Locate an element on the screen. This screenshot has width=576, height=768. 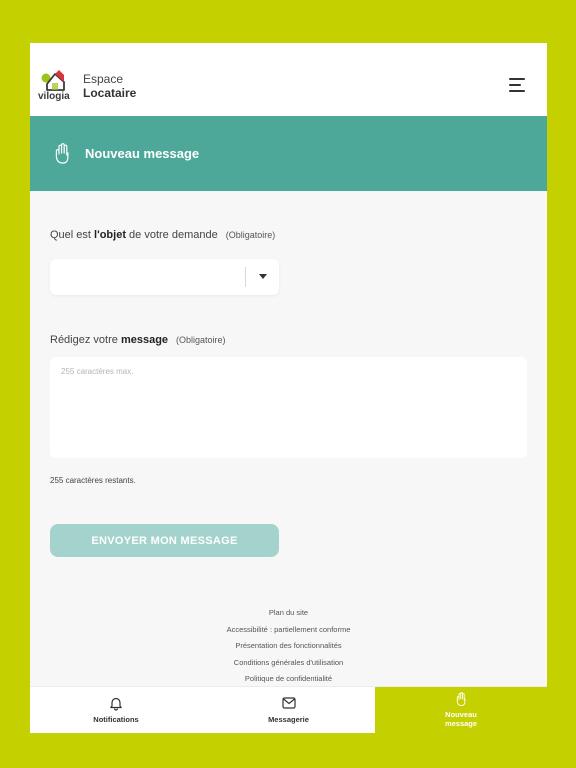
tab-label: Notifications is located at coordinates (116, 719).